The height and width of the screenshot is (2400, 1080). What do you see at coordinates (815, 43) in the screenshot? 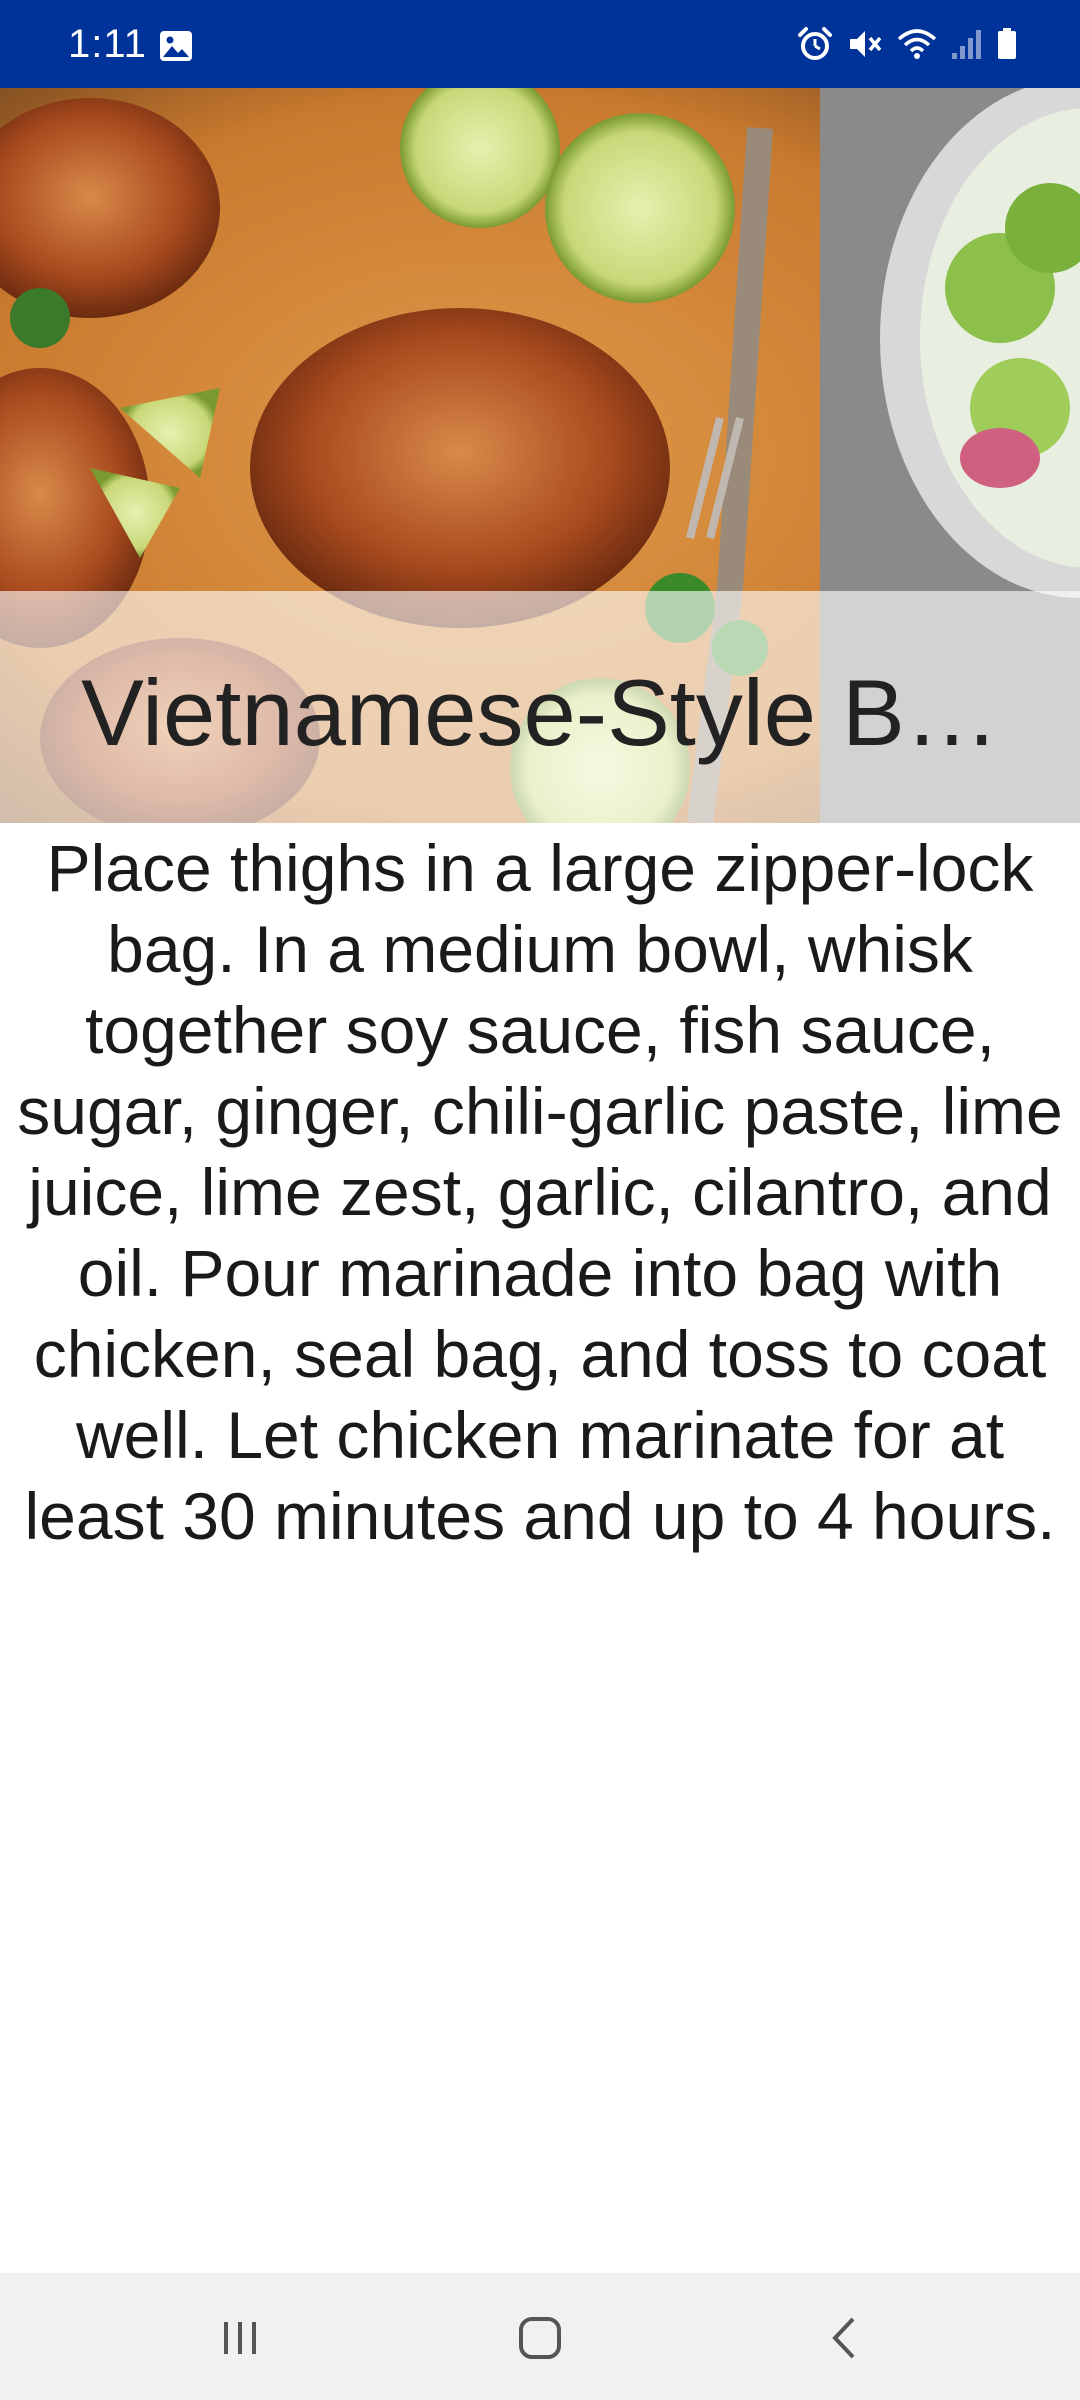
I see `alarm-icon` at bounding box center [815, 43].